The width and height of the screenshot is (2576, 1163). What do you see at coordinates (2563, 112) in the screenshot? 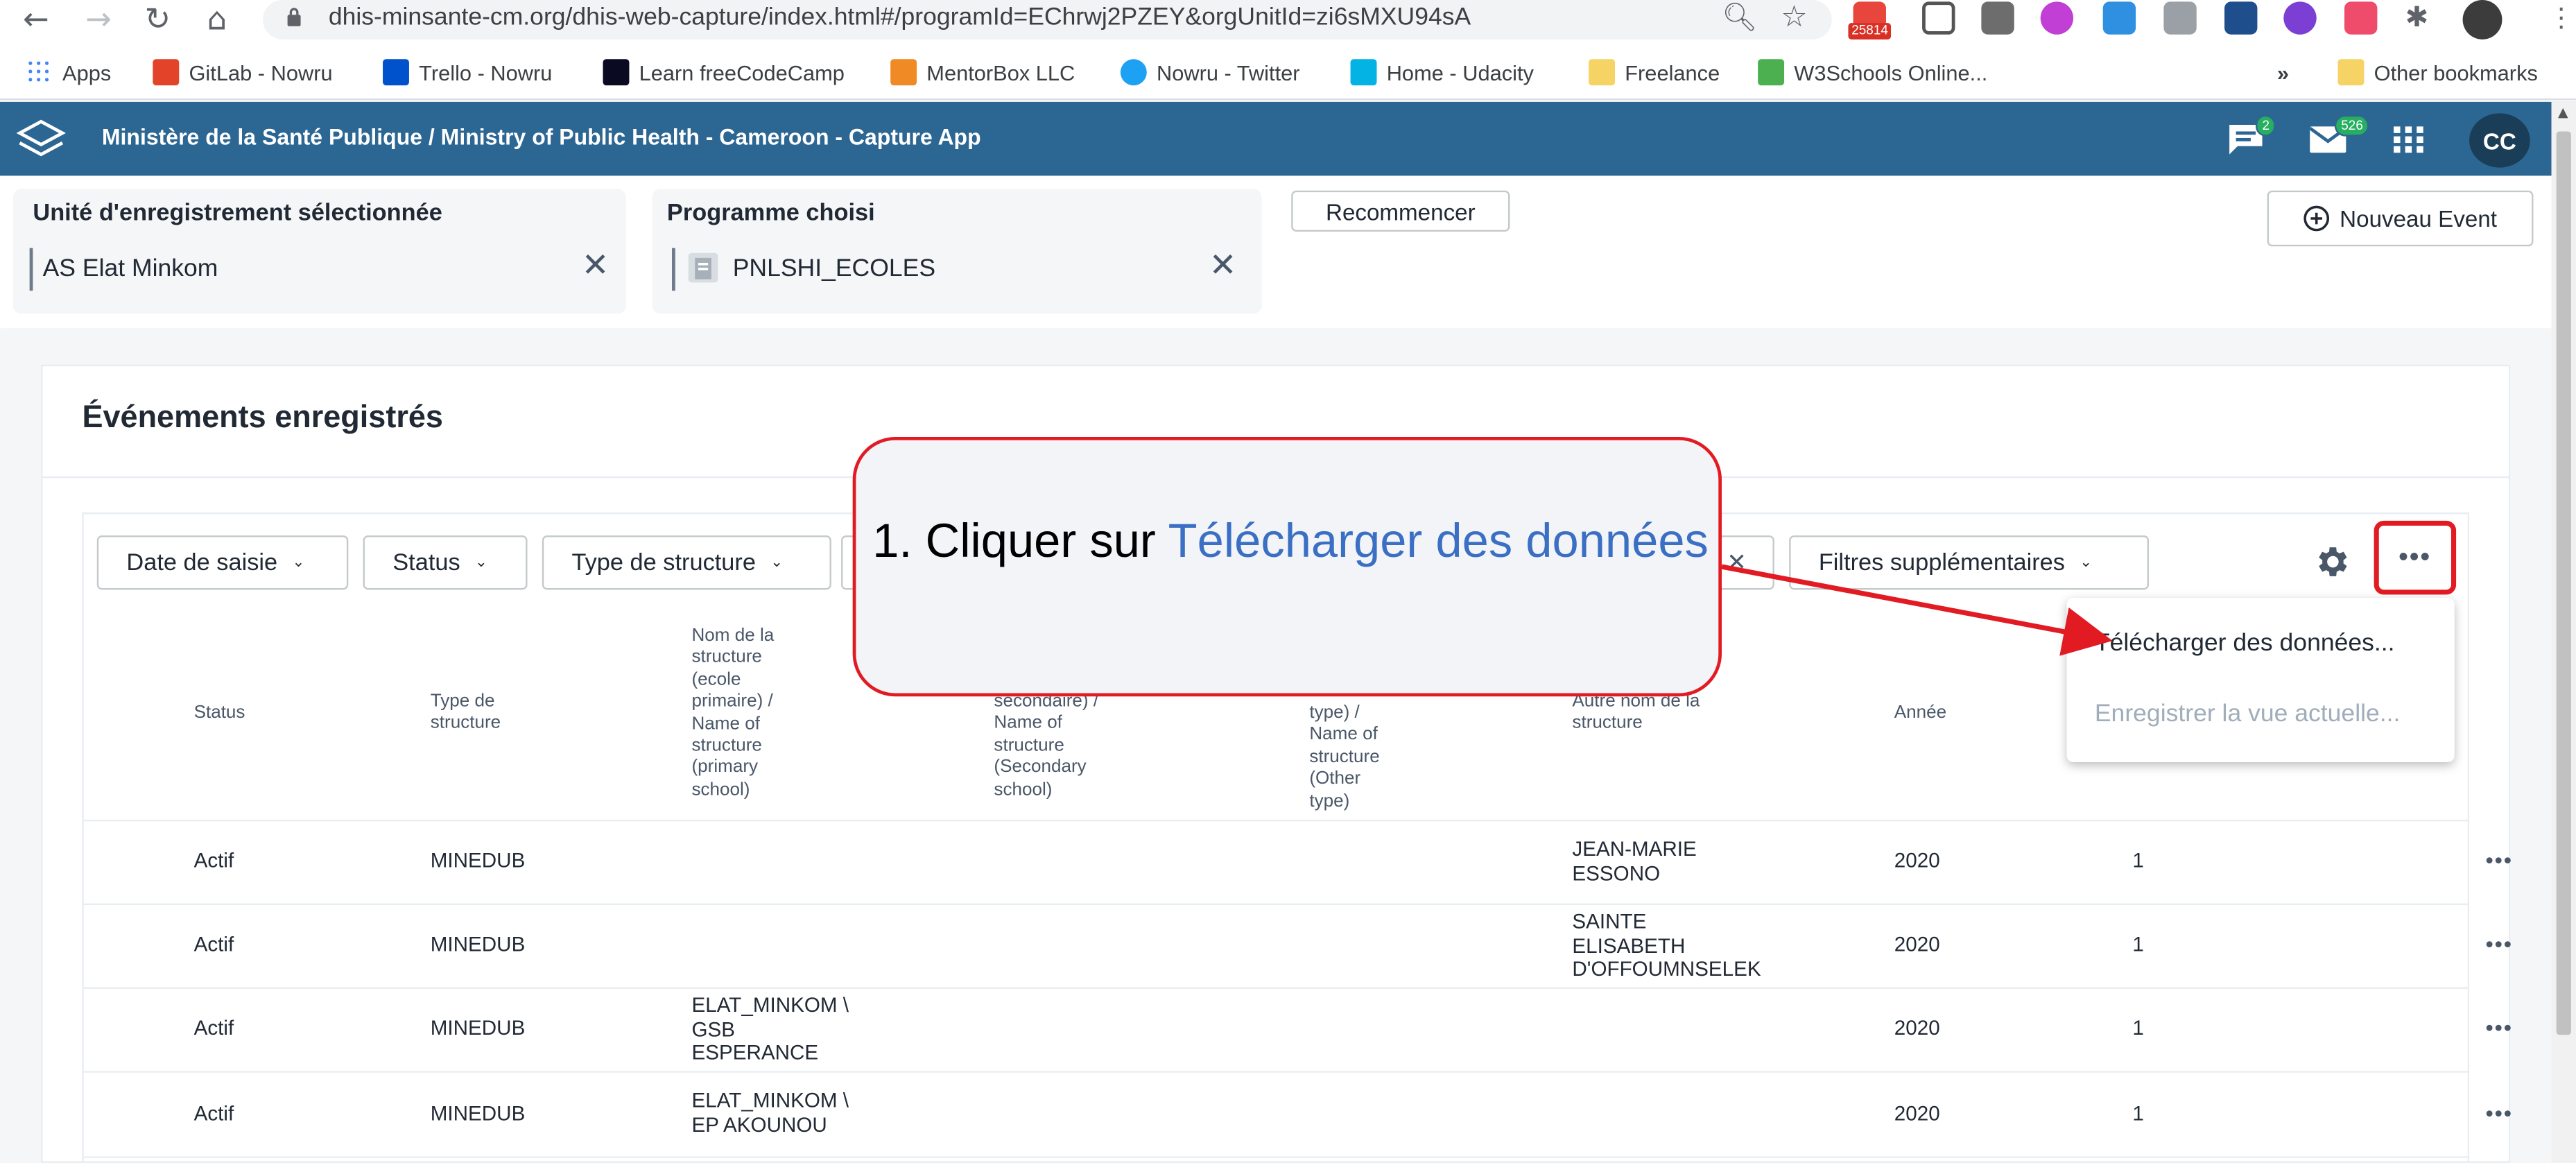
I see `scroll-up-icon: ▲` at bounding box center [2563, 112].